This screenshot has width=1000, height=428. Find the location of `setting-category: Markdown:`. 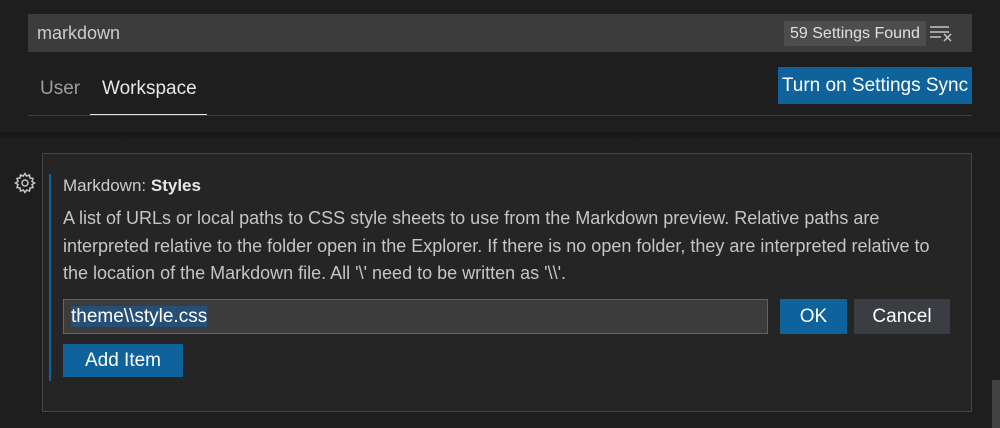

setting-category: Markdown: is located at coordinates (107, 185).